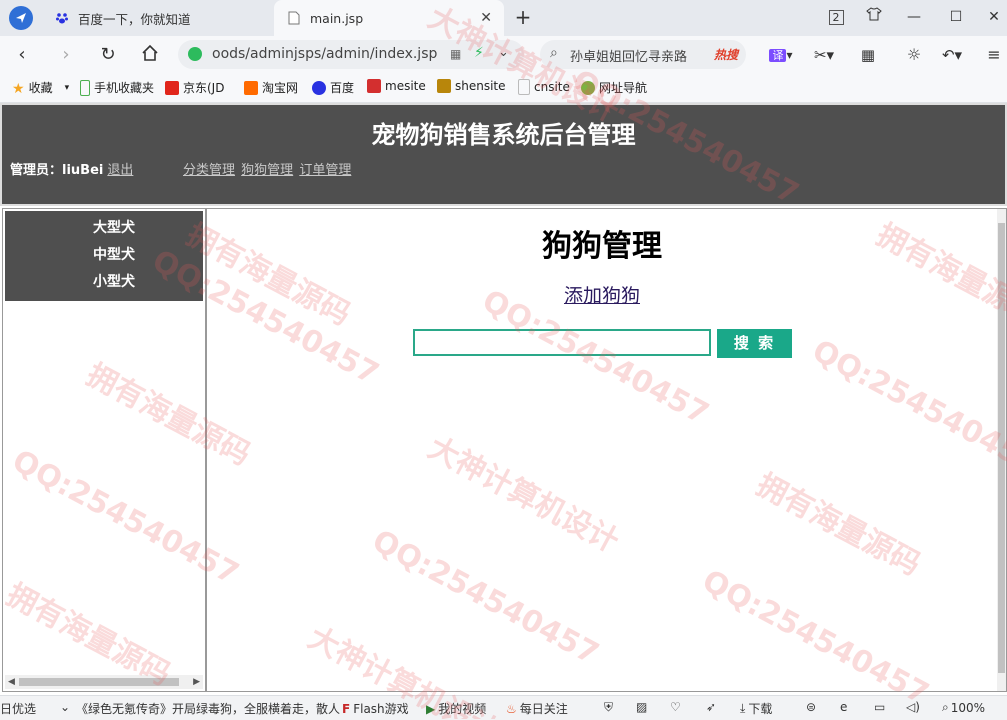 The width and height of the screenshot is (1007, 720). I want to click on undo-icon: ↶▾, so click(952, 55).